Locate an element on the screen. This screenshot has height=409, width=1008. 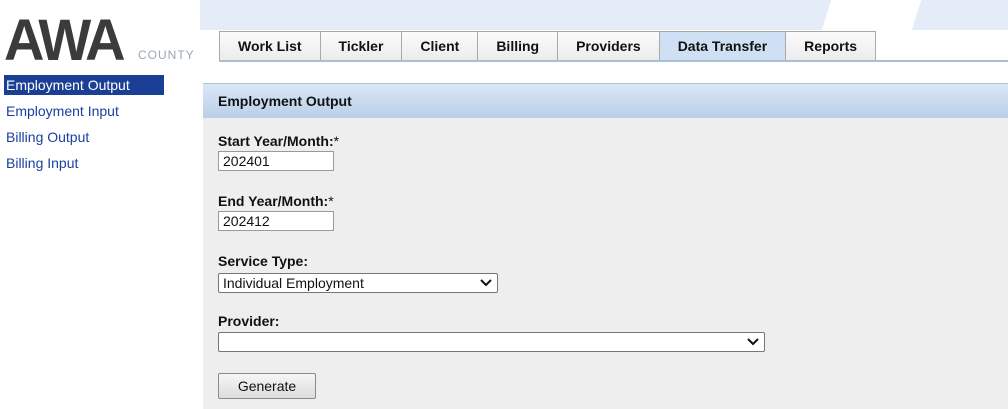
provider-select is located at coordinates (491, 342).